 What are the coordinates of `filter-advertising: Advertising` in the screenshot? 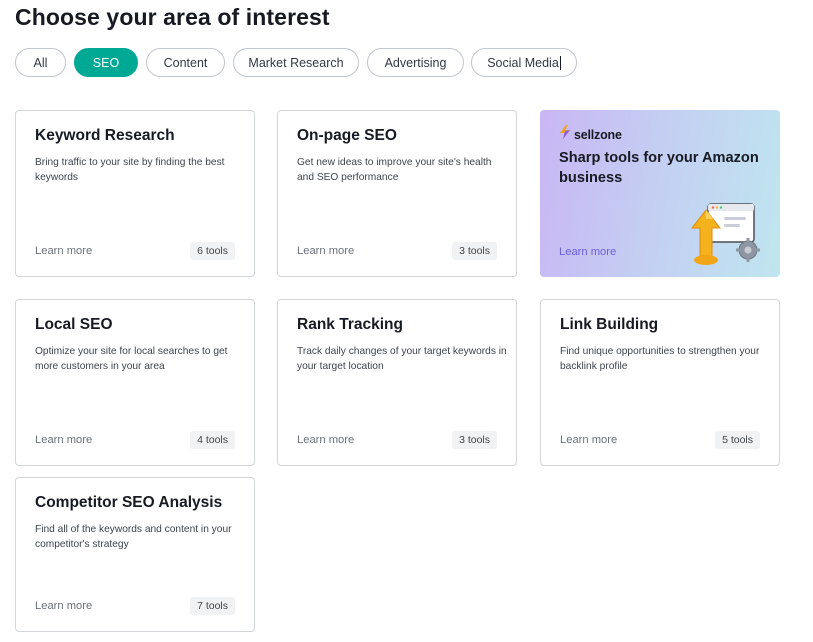 It's located at (415, 62).